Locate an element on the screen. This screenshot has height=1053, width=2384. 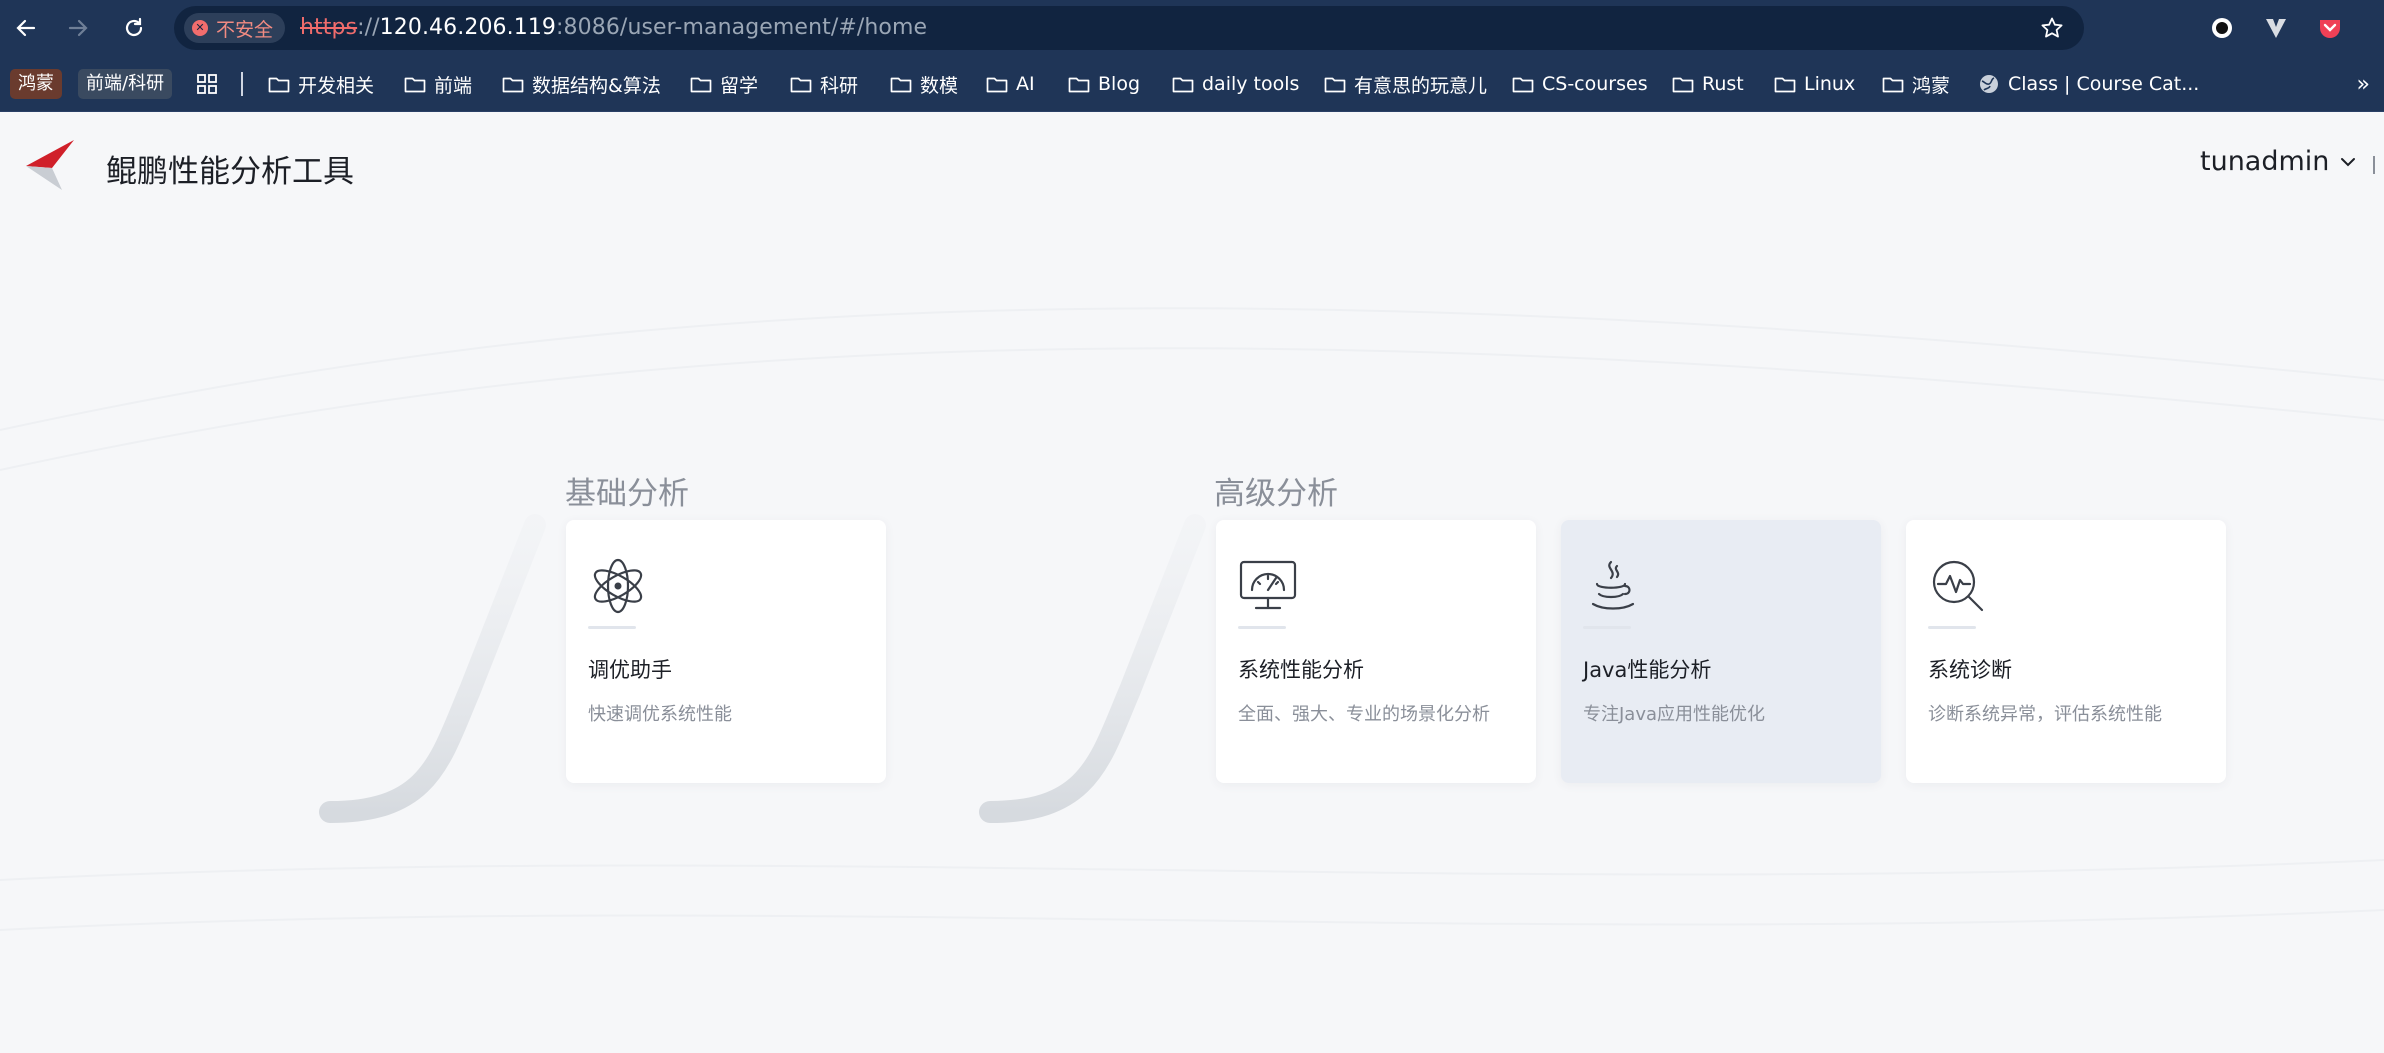
bookmark-folder: 鸿蒙 is located at coordinates (1916, 84).